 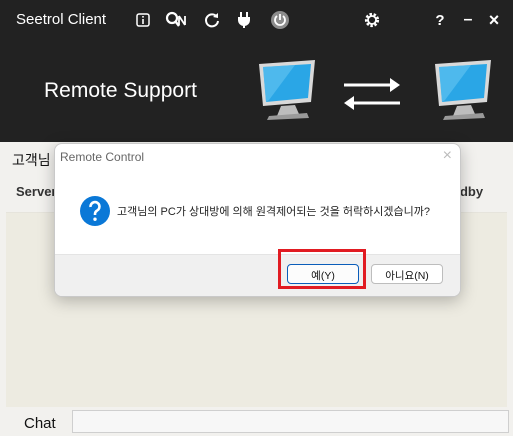 I want to click on transfer-arrows-icon, so click(x=372, y=94).